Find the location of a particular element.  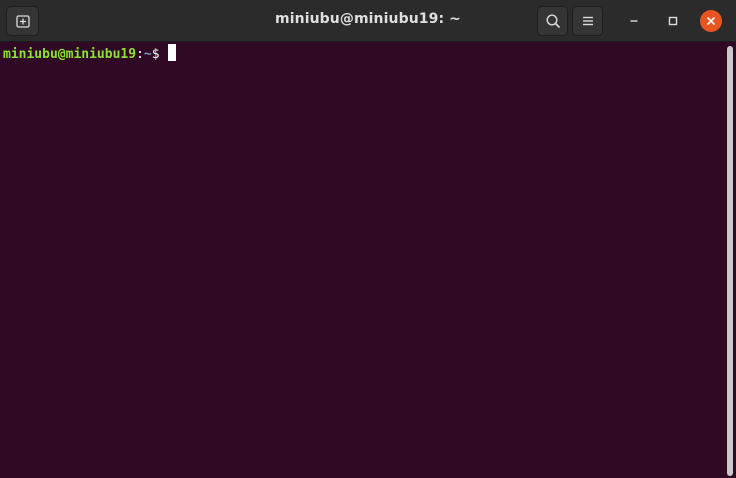

maximize-button is located at coordinates (673, 21).